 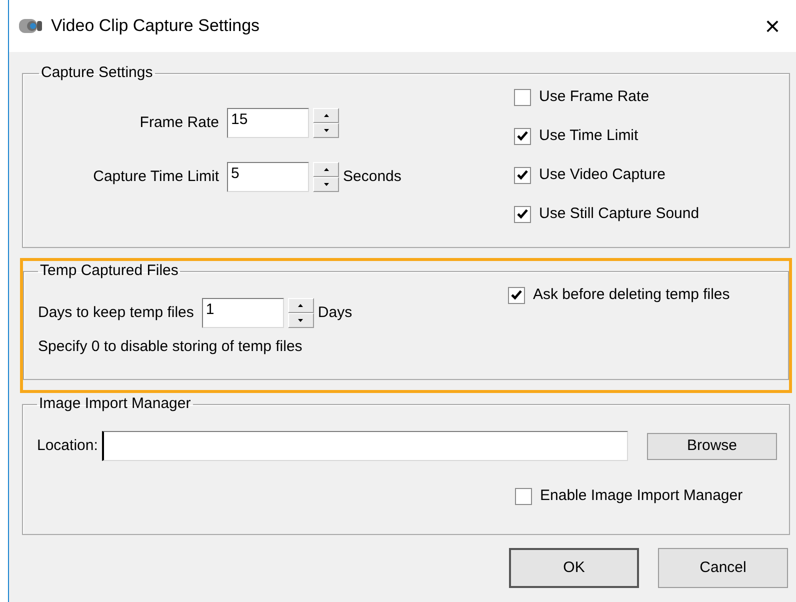 I want to click on group-title: Temp Captured Files, so click(x=109, y=271).